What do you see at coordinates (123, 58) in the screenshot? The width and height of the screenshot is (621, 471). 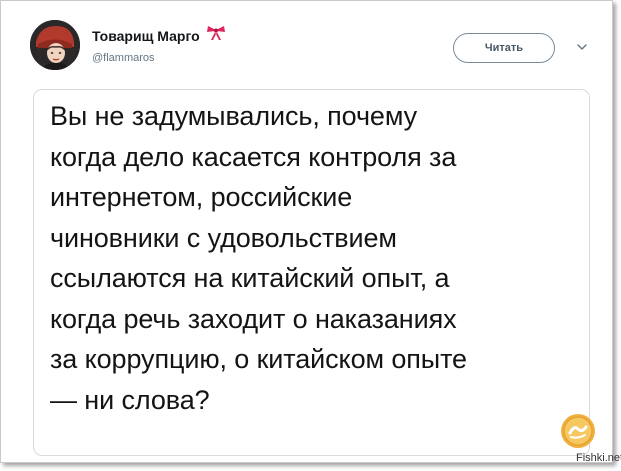 I see `user-handle: @flammaros` at bounding box center [123, 58].